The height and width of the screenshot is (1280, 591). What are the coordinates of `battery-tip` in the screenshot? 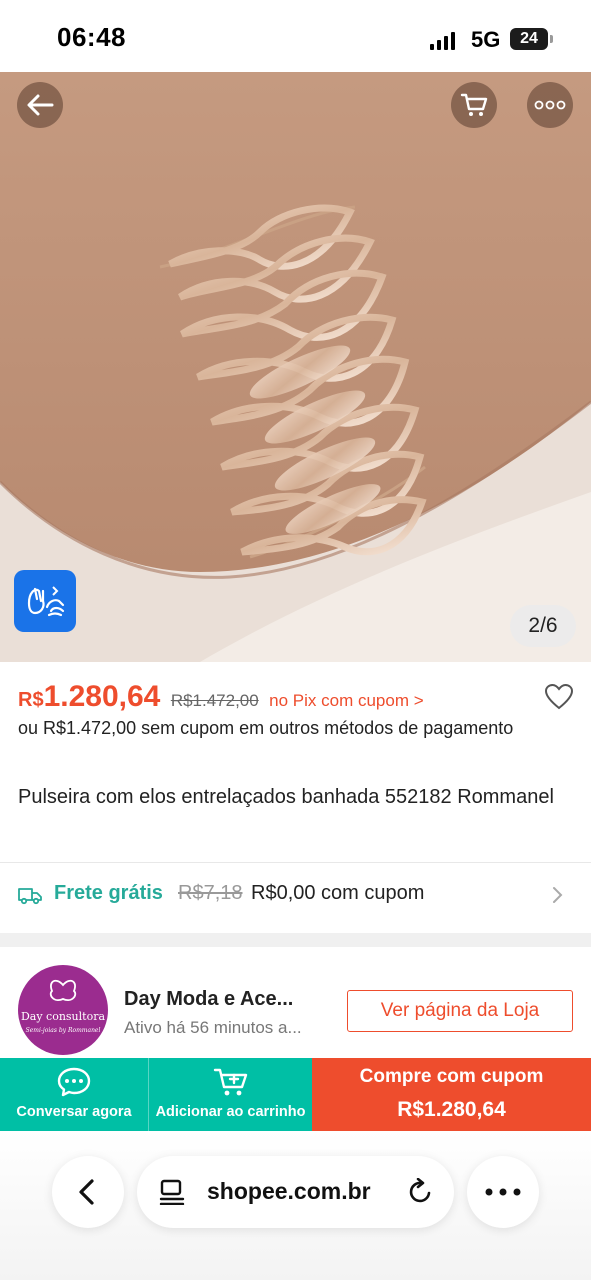 It's located at (551, 39).